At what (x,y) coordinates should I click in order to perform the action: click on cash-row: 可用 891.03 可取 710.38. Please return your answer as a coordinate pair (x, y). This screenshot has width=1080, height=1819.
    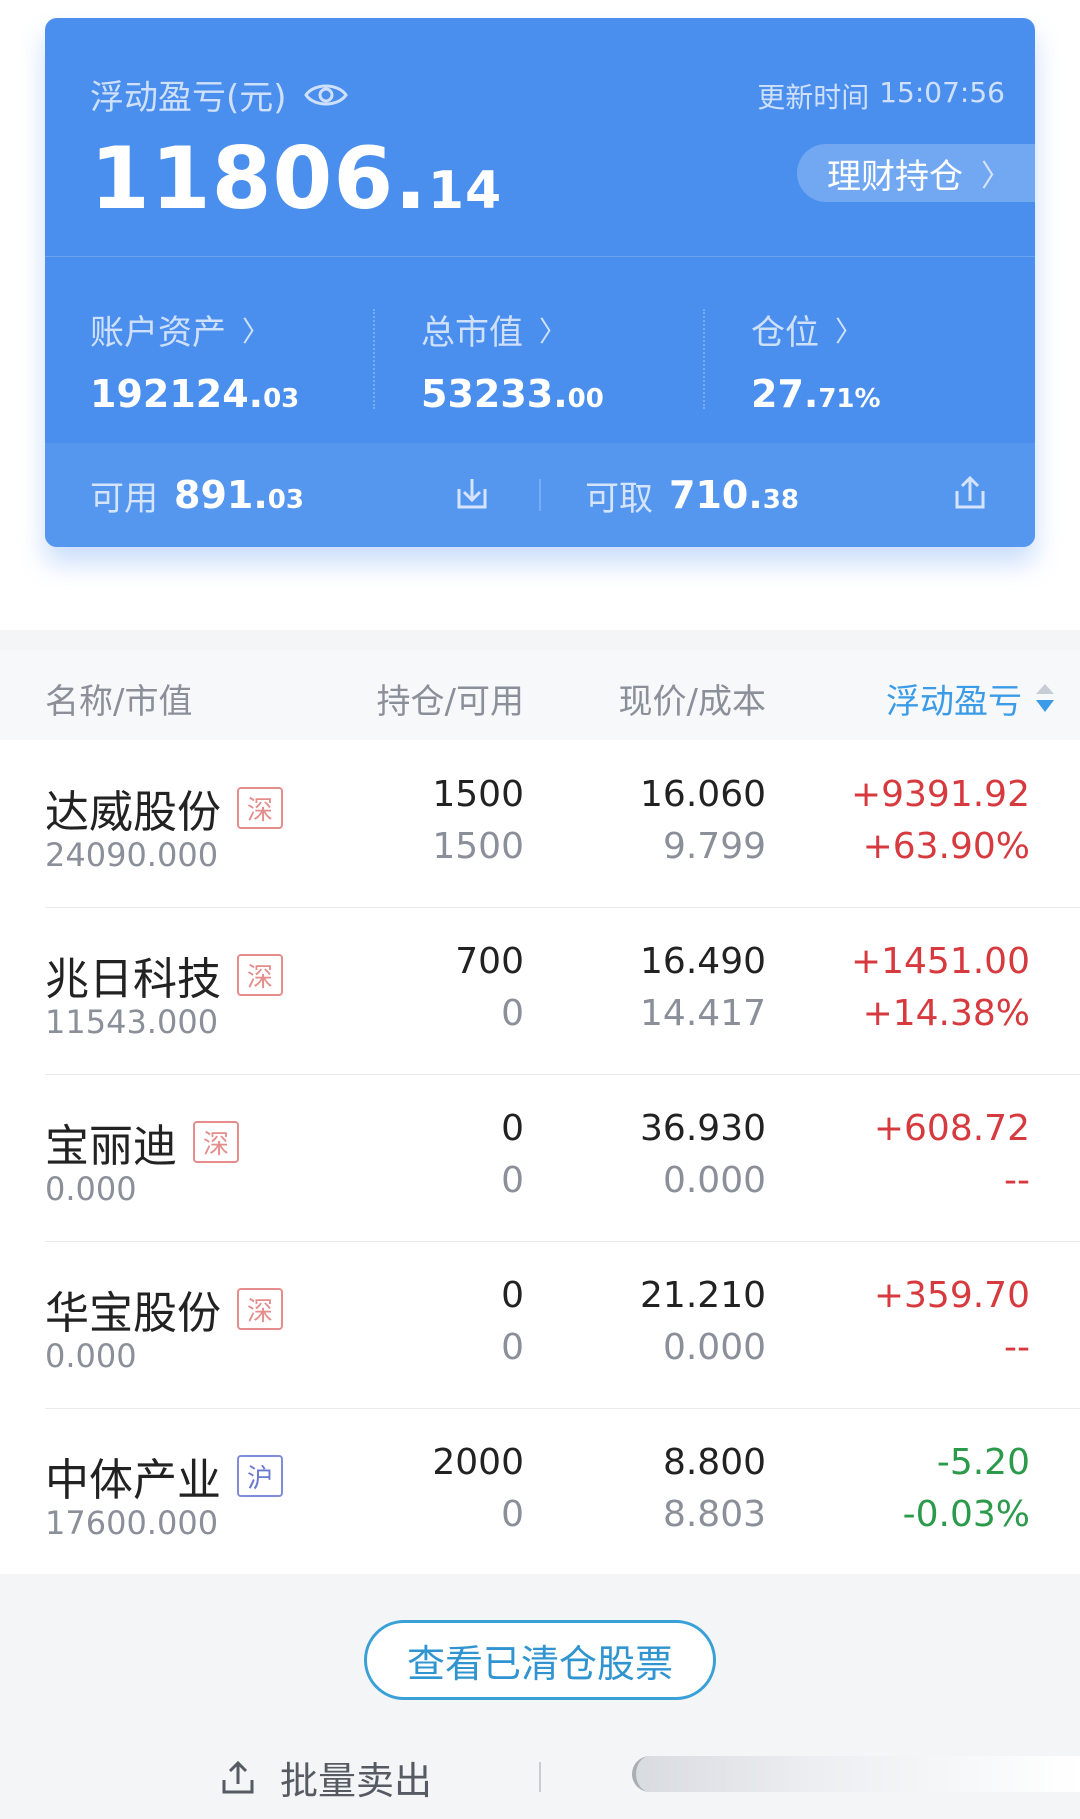
    Looking at the image, I should click on (540, 495).